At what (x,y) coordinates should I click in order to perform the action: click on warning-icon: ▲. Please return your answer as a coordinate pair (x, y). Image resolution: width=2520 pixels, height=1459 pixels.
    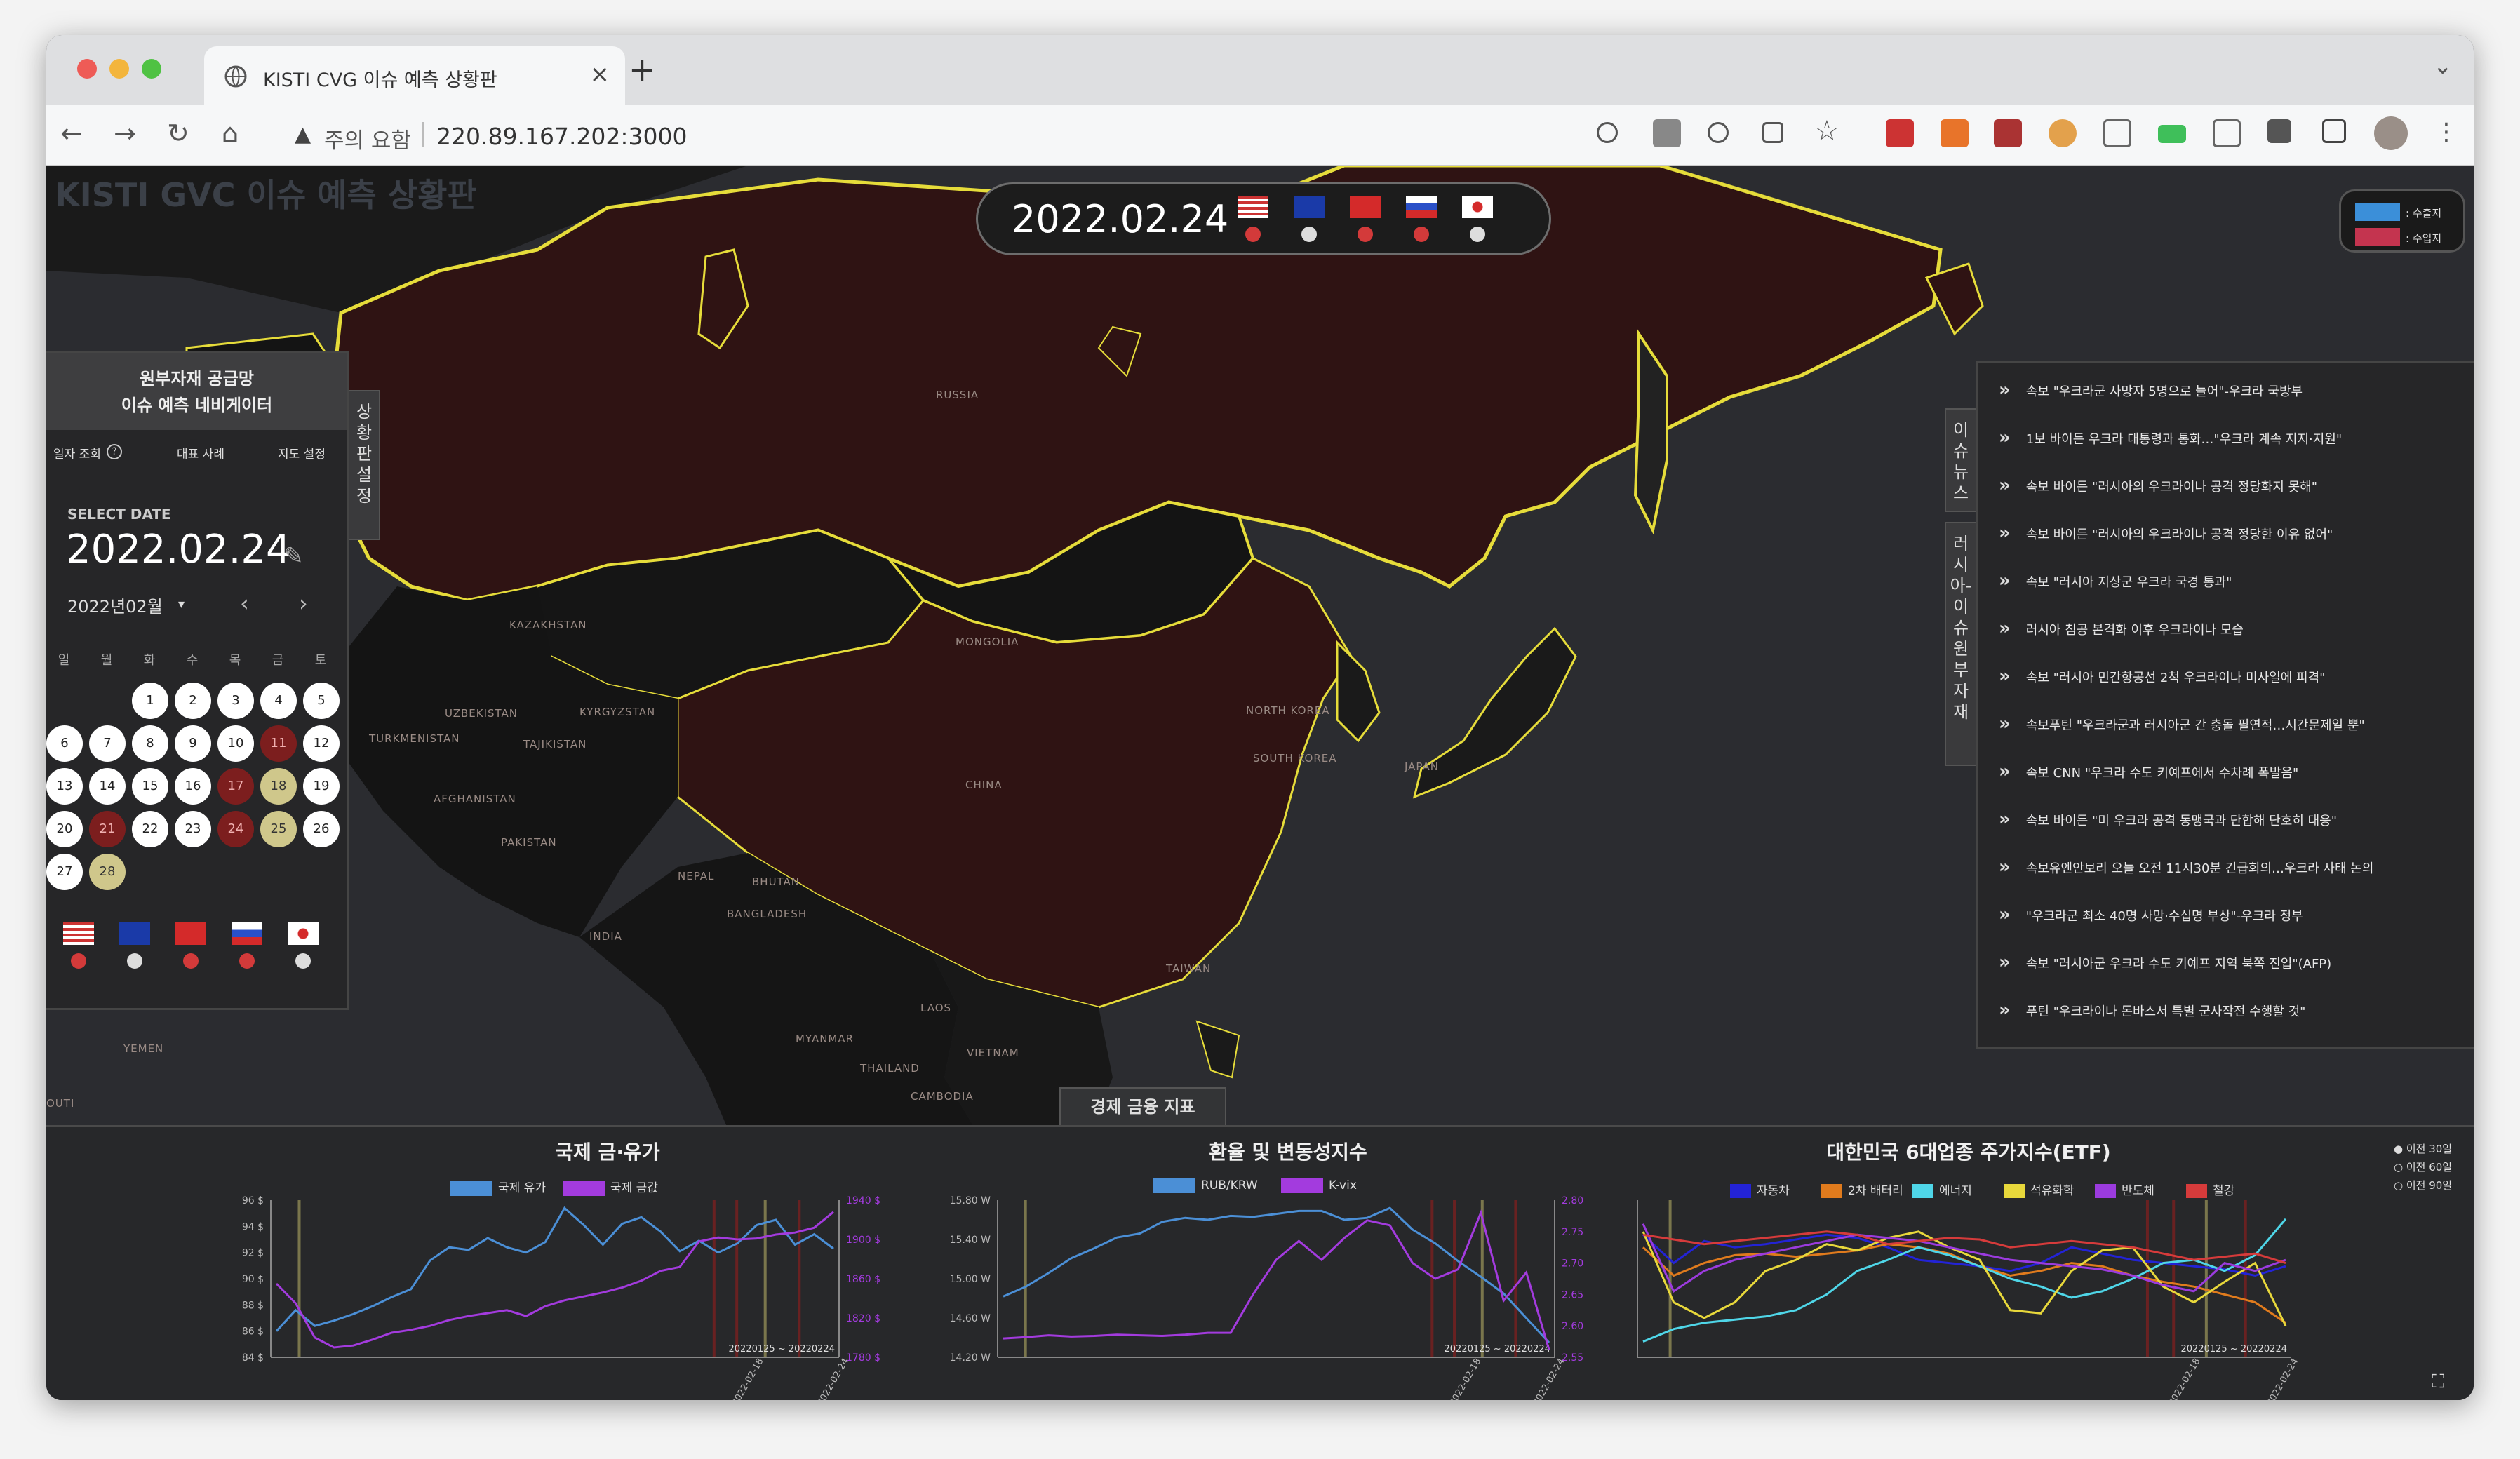
    Looking at the image, I should click on (303, 134).